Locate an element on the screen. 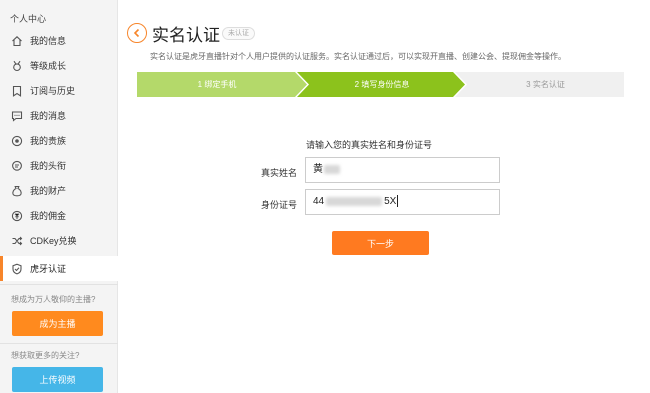  status-badge: 未认证 is located at coordinates (238, 33).